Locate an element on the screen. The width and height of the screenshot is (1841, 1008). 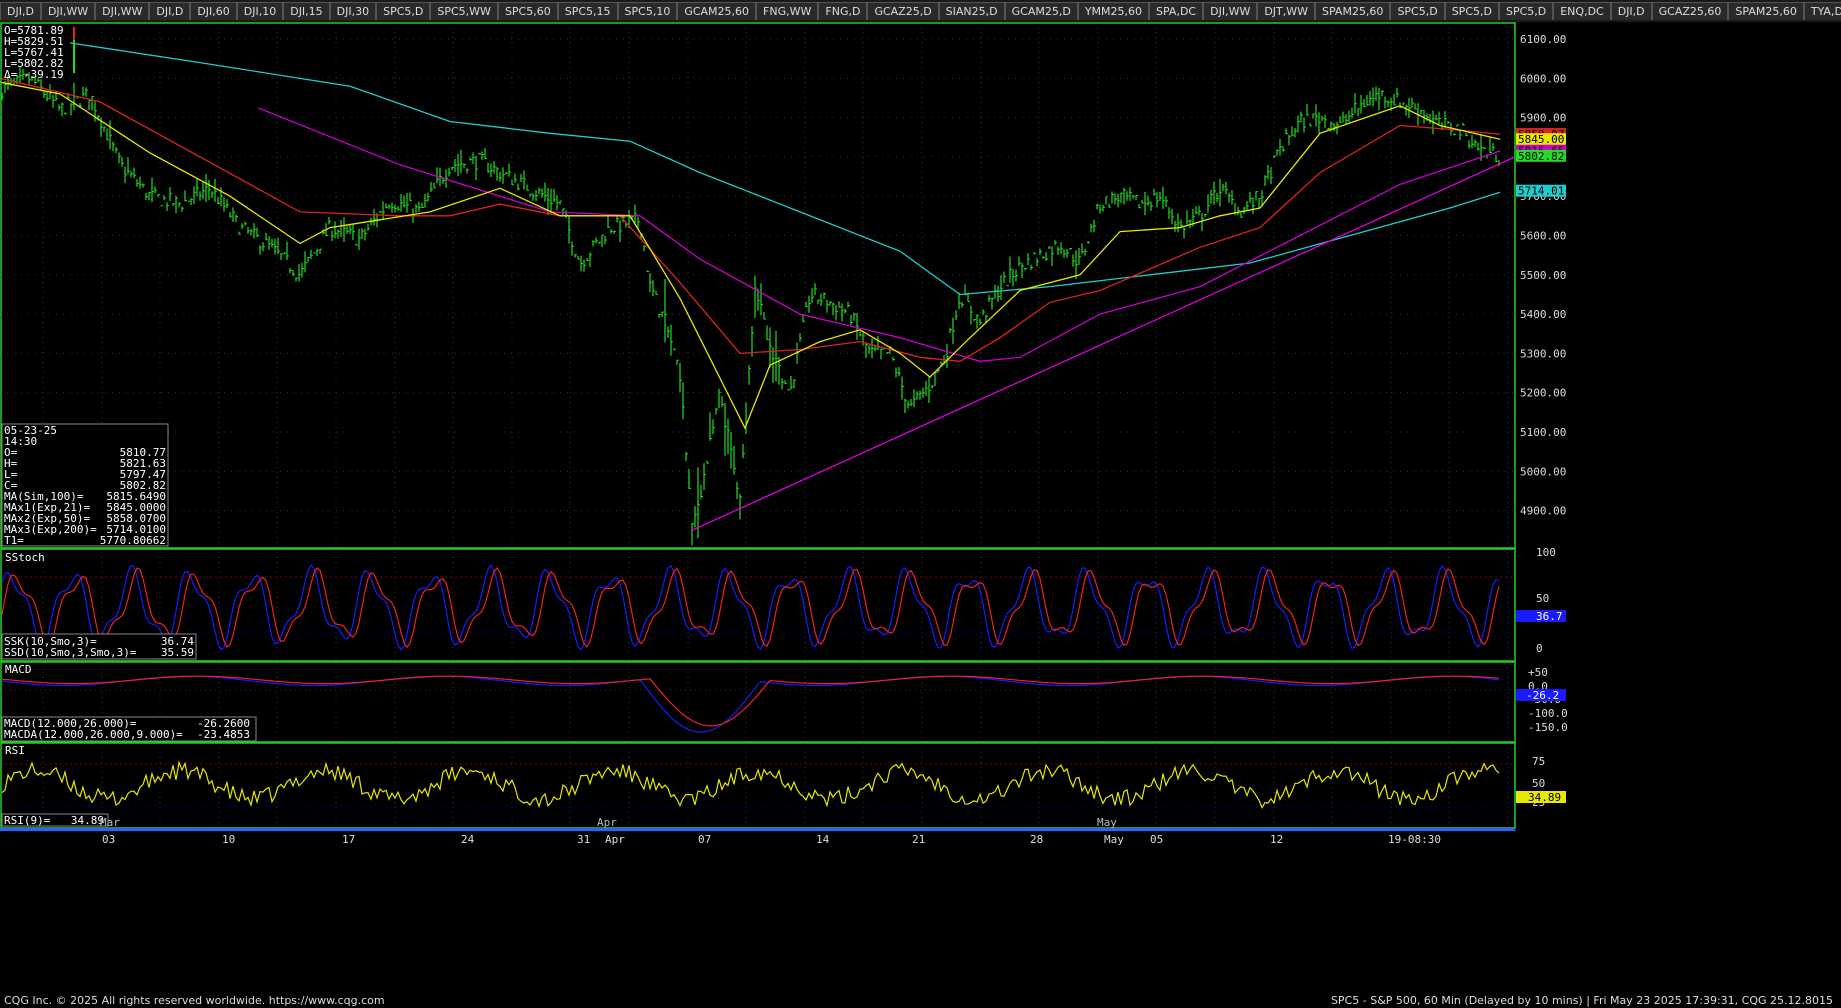
rsi-legend-label: RSI(9)= is located at coordinates (27, 820).